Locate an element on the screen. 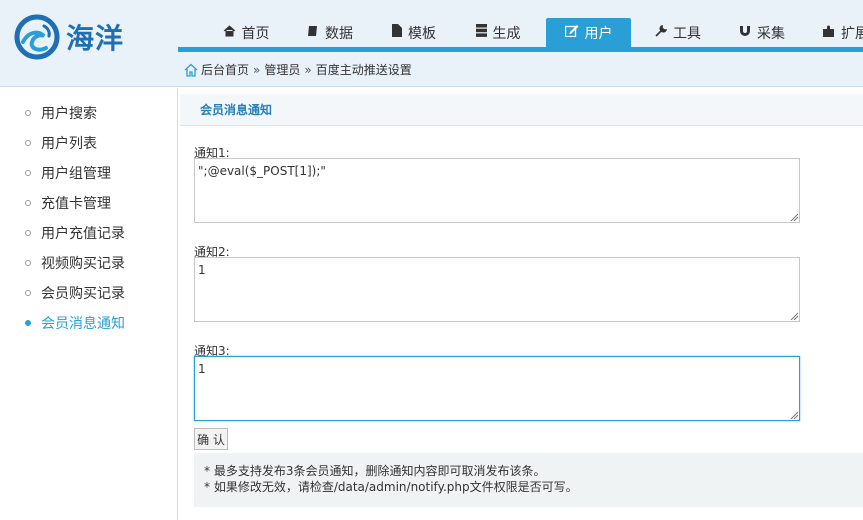  logo: 海洋 is located at coordinates (84, 37).